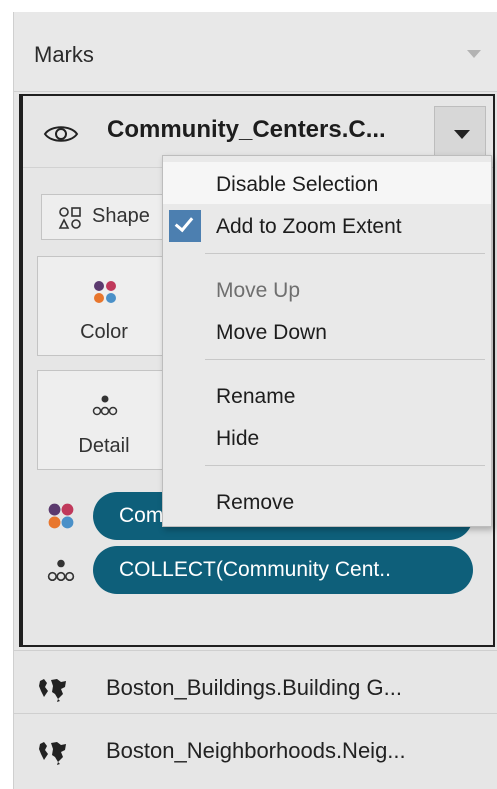  I want to click on menu-item-label: Rename, so click(256, 396).